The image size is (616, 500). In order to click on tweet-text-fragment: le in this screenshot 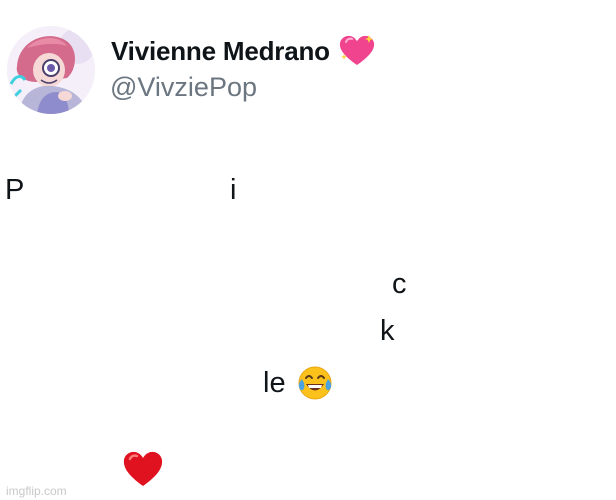, I will do `click(274, 382)`.